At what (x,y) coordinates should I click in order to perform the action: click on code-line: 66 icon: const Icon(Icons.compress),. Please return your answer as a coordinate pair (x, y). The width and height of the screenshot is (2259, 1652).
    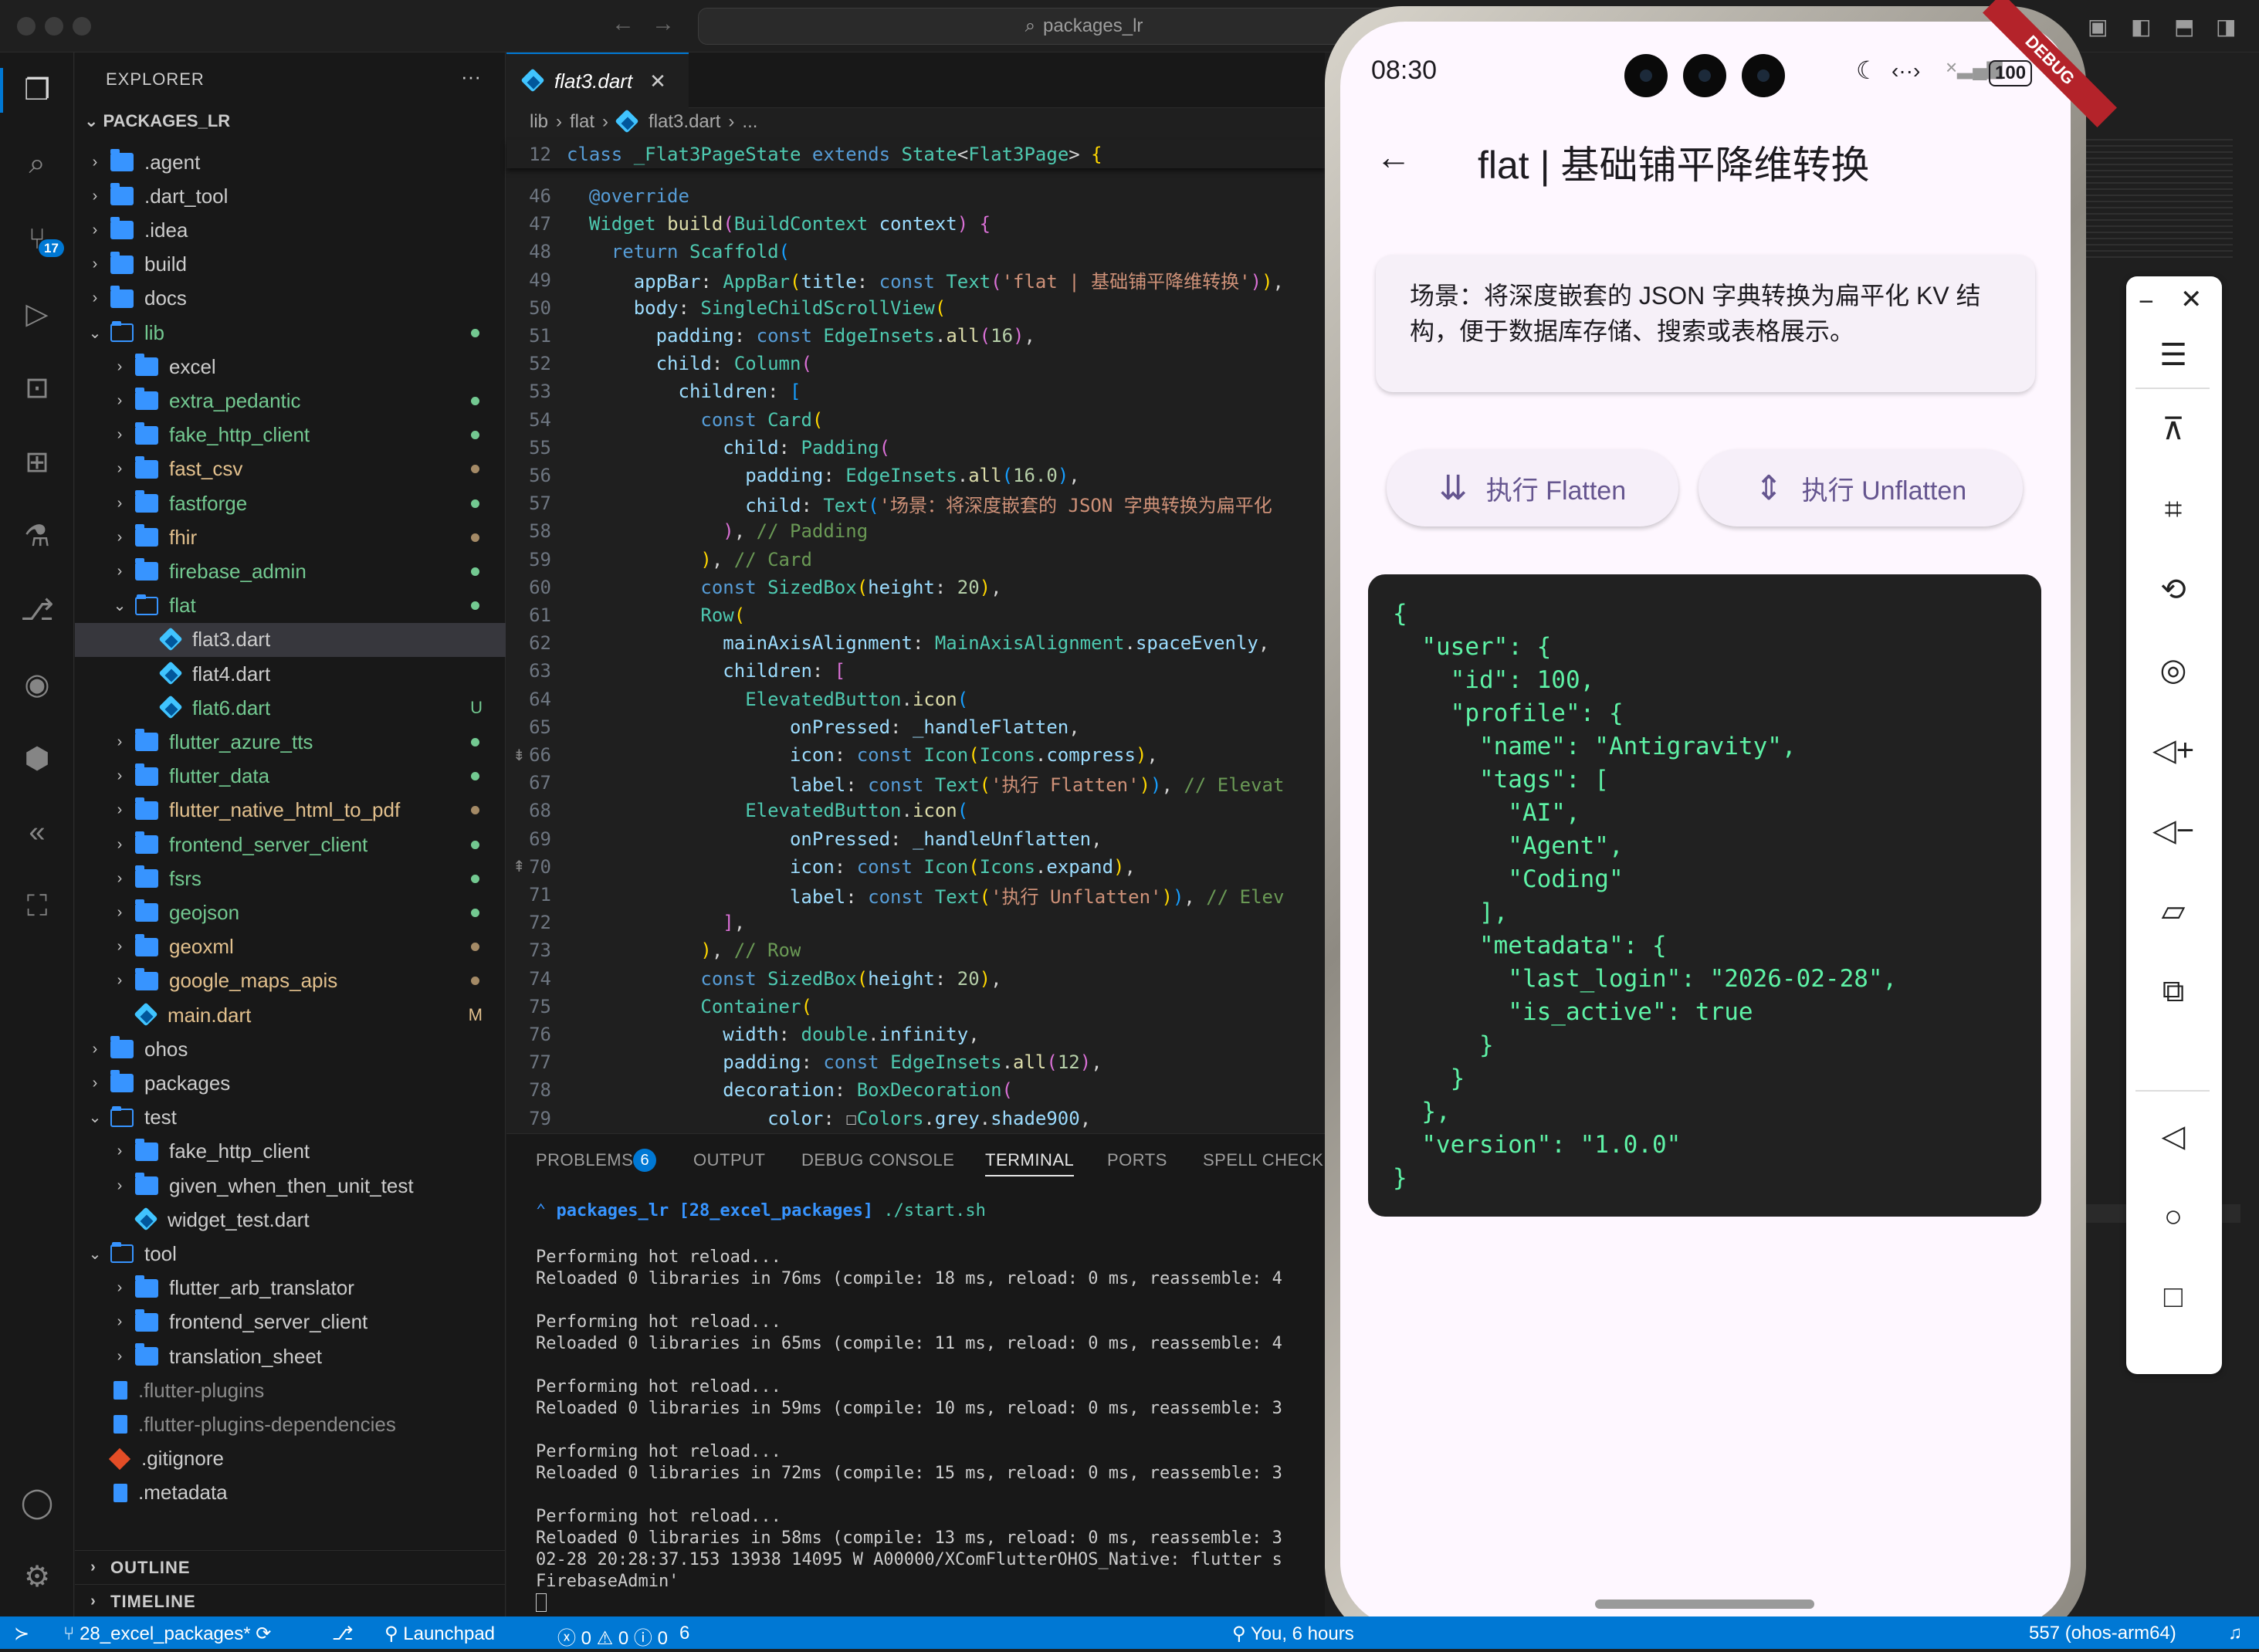
    Looking at the image, I should click on (915, 755).